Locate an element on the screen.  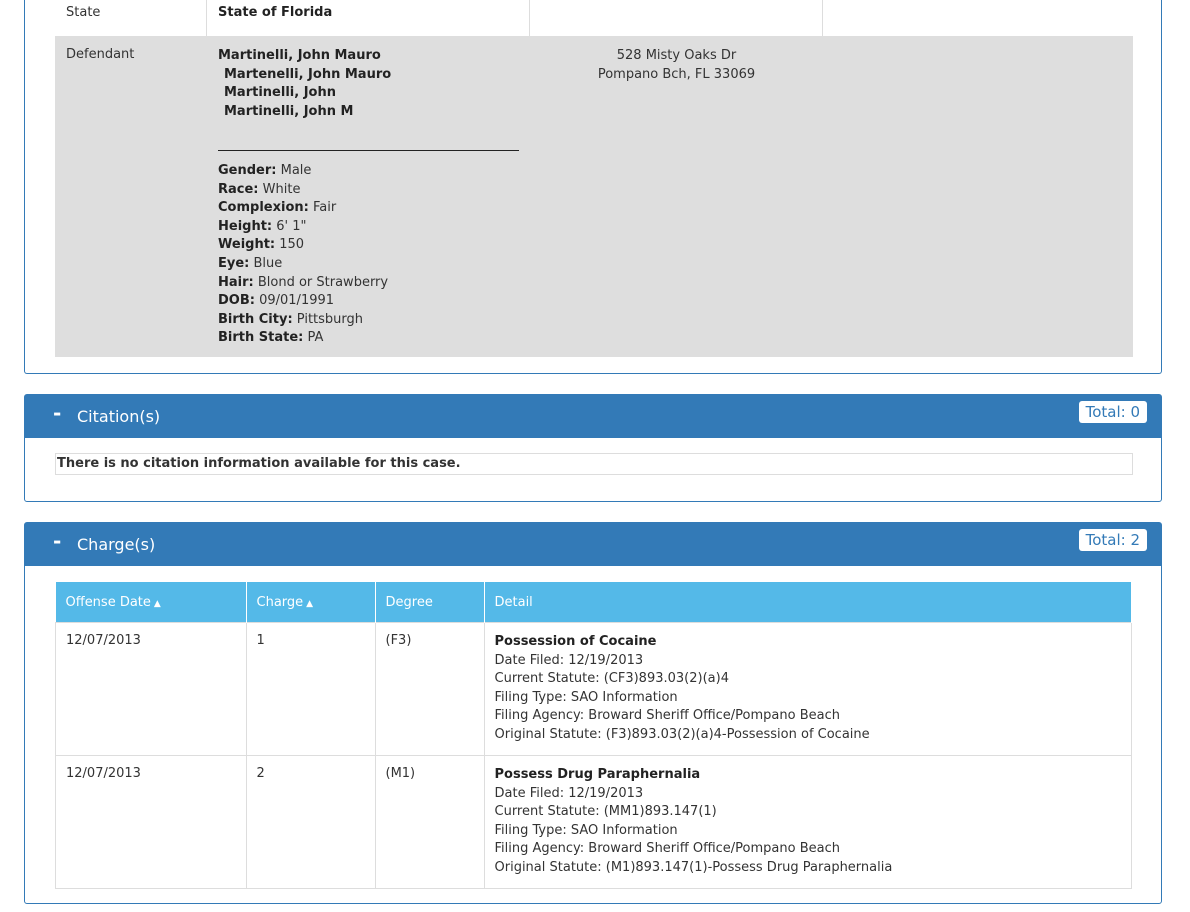
detail-gender: Gender: Male is located at coordinates (265, 170).